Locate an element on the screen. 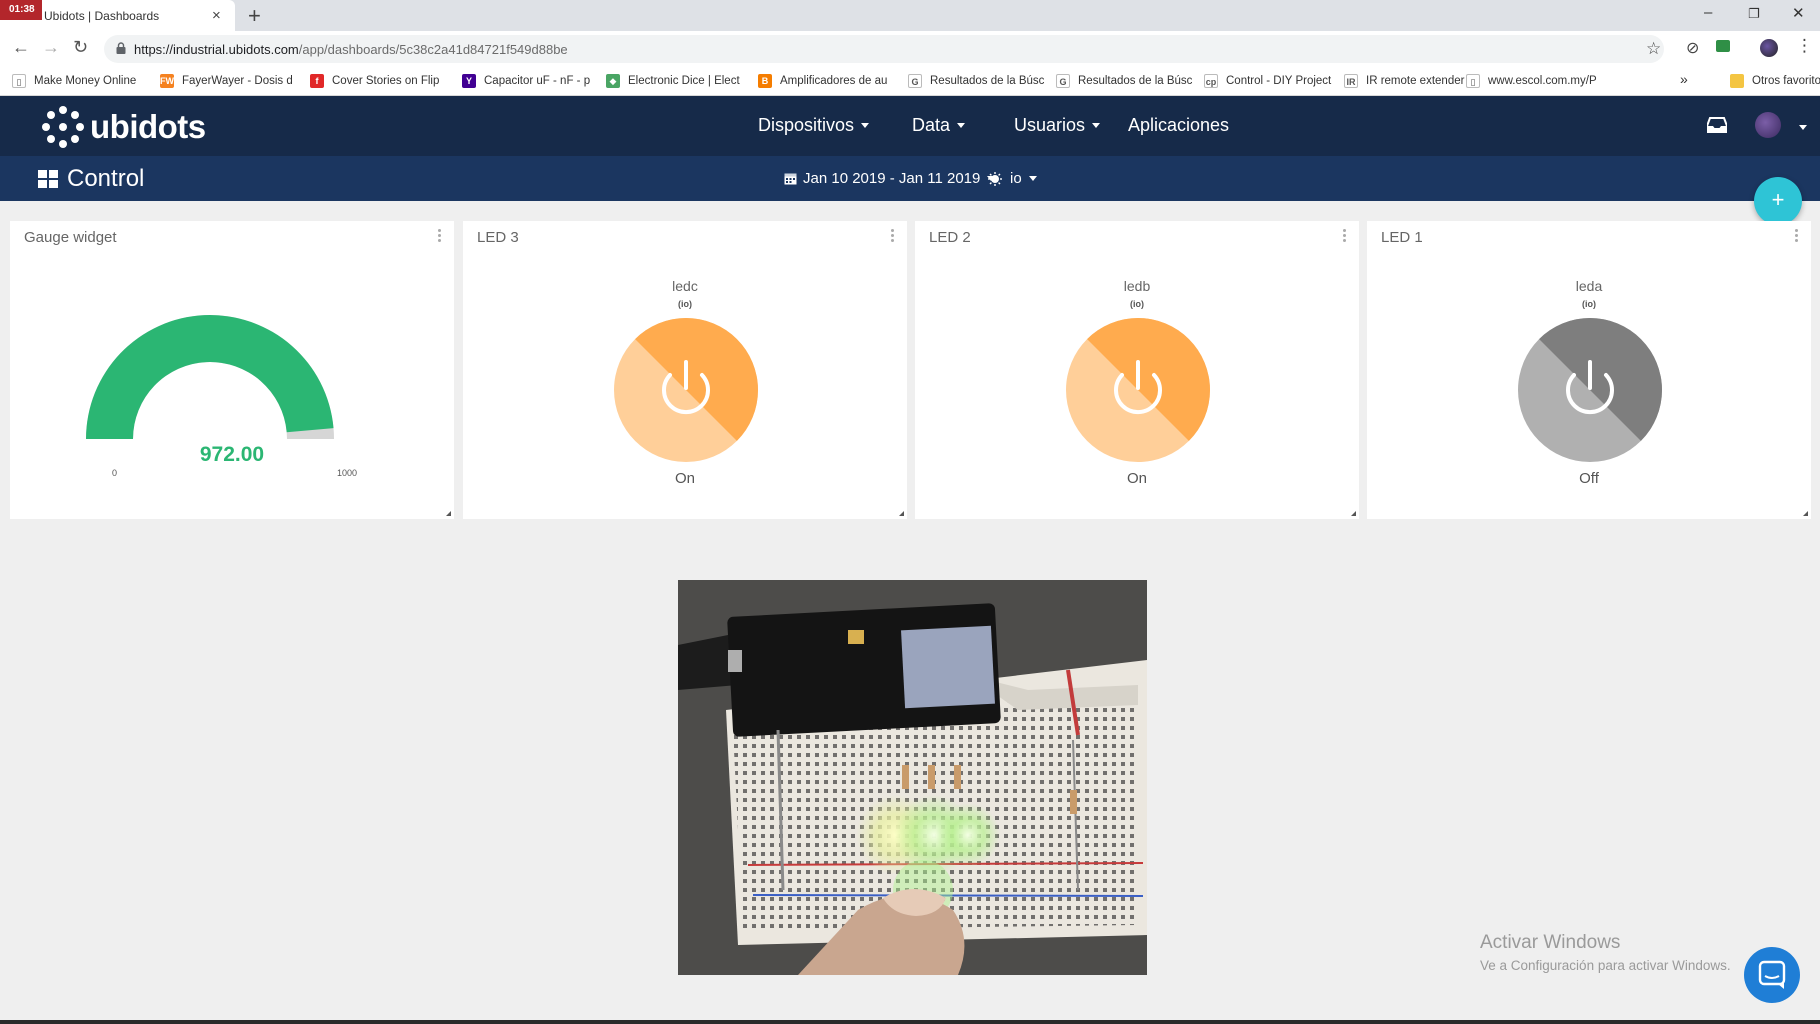 This screenshot has height=1024, width=1820. widget-title: LED 1 is located at coordinates (1402, 237).